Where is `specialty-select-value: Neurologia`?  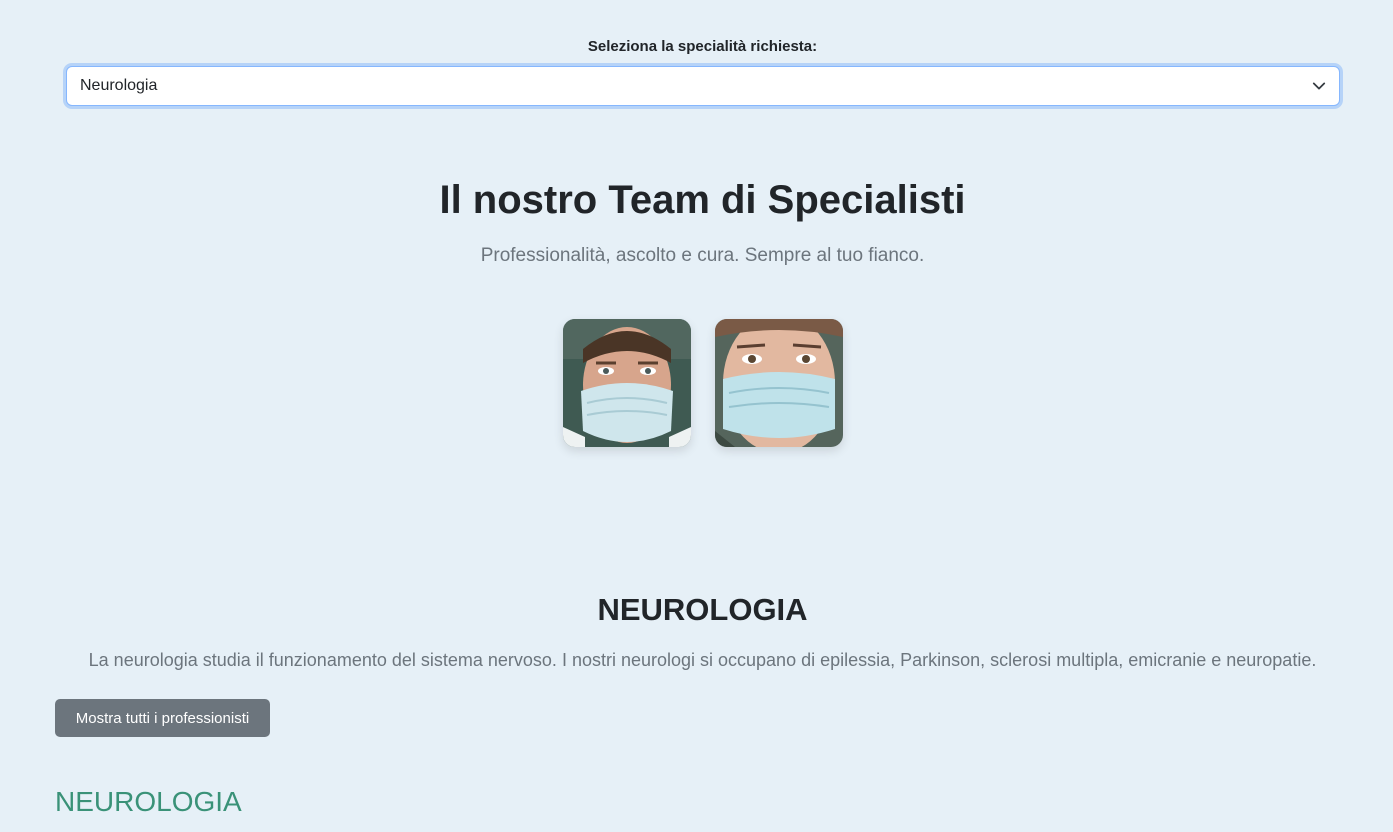 specialty-select-value: Neurologia is located at coordinates (119, 85).